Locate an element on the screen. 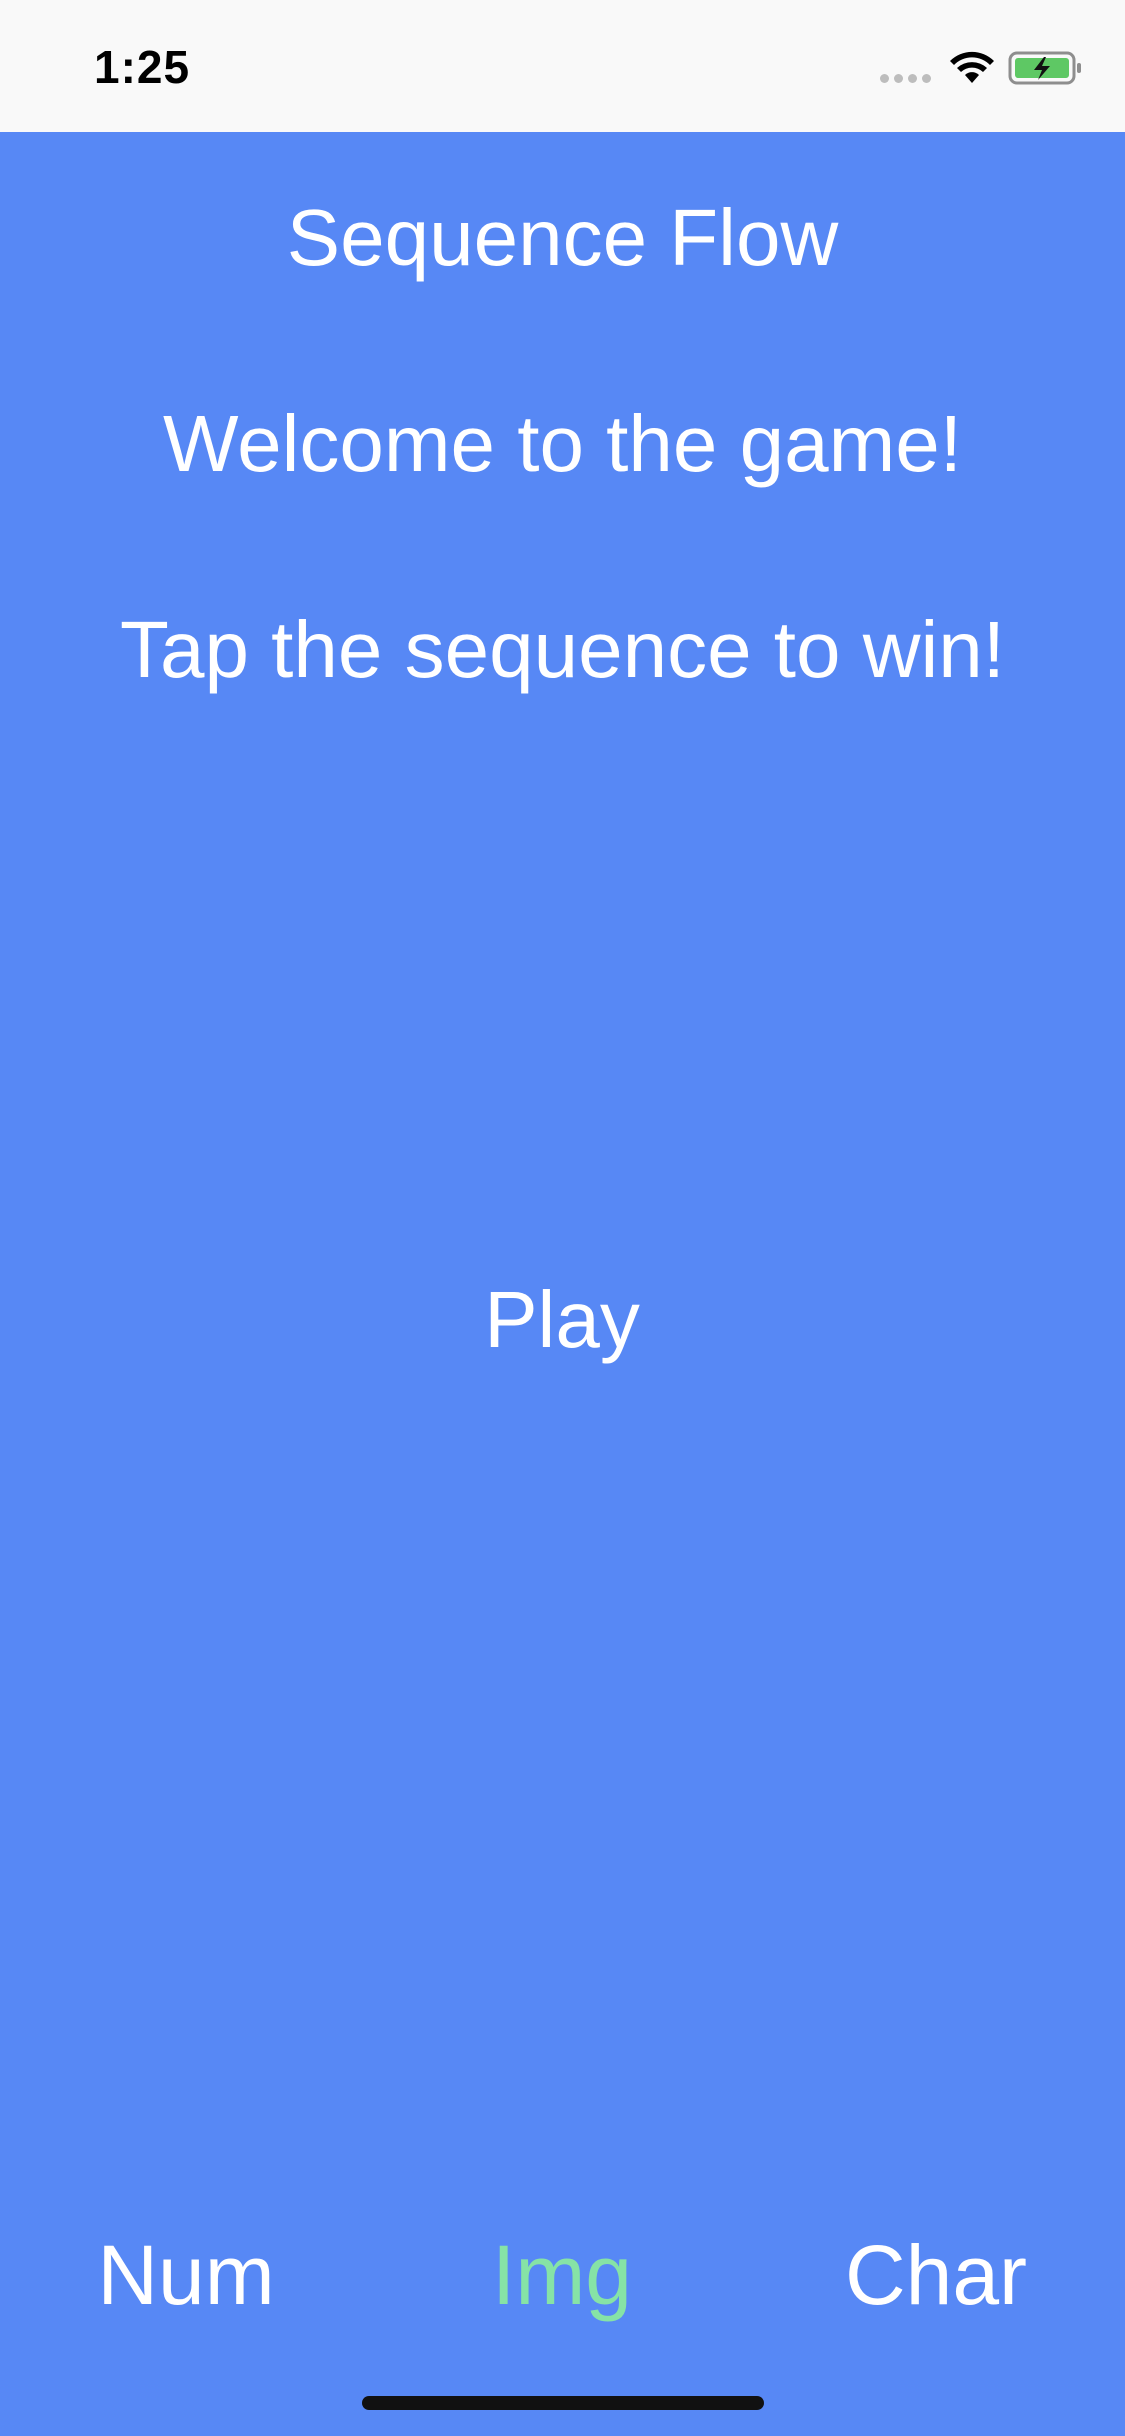 The width and height of the screenshot is (1125, 2436). status-time: 1:25 is located at coordinates (142, 67).